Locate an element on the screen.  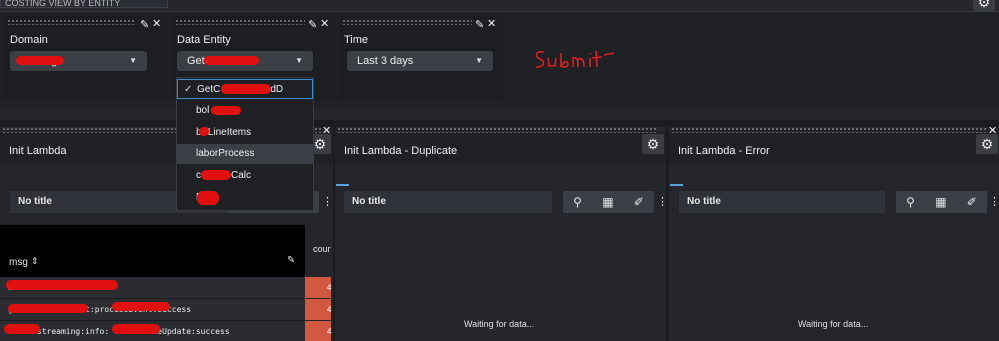
table-header-msg: msg ⇕ ✎ is located at coordinates (152, 251).